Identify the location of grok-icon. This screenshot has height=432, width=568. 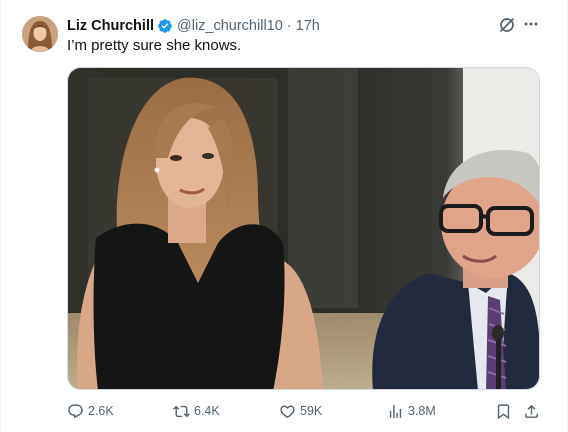
(507, 25).